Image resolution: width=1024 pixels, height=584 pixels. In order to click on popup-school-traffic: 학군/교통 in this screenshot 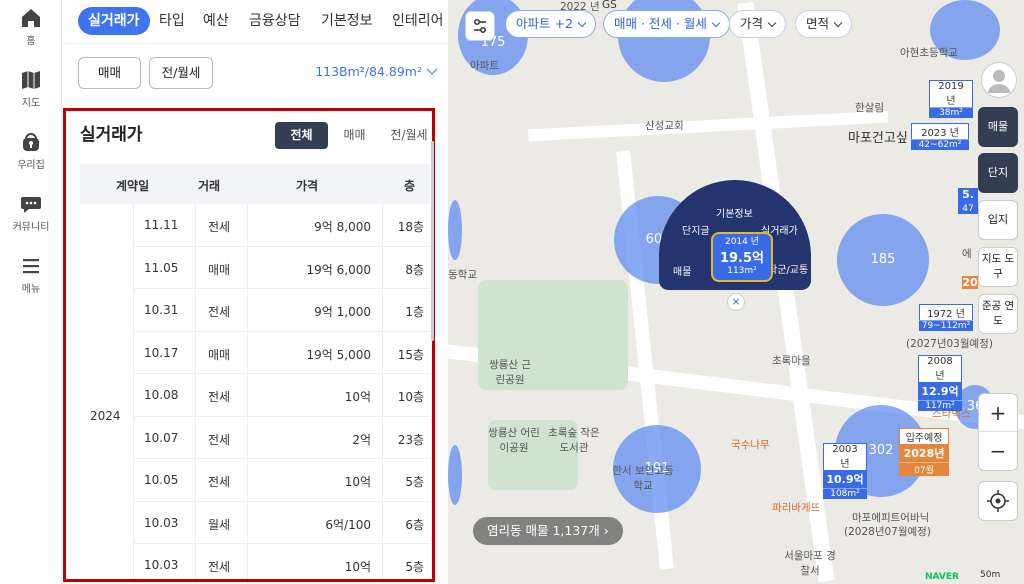, I will do `click(788, 268)`.